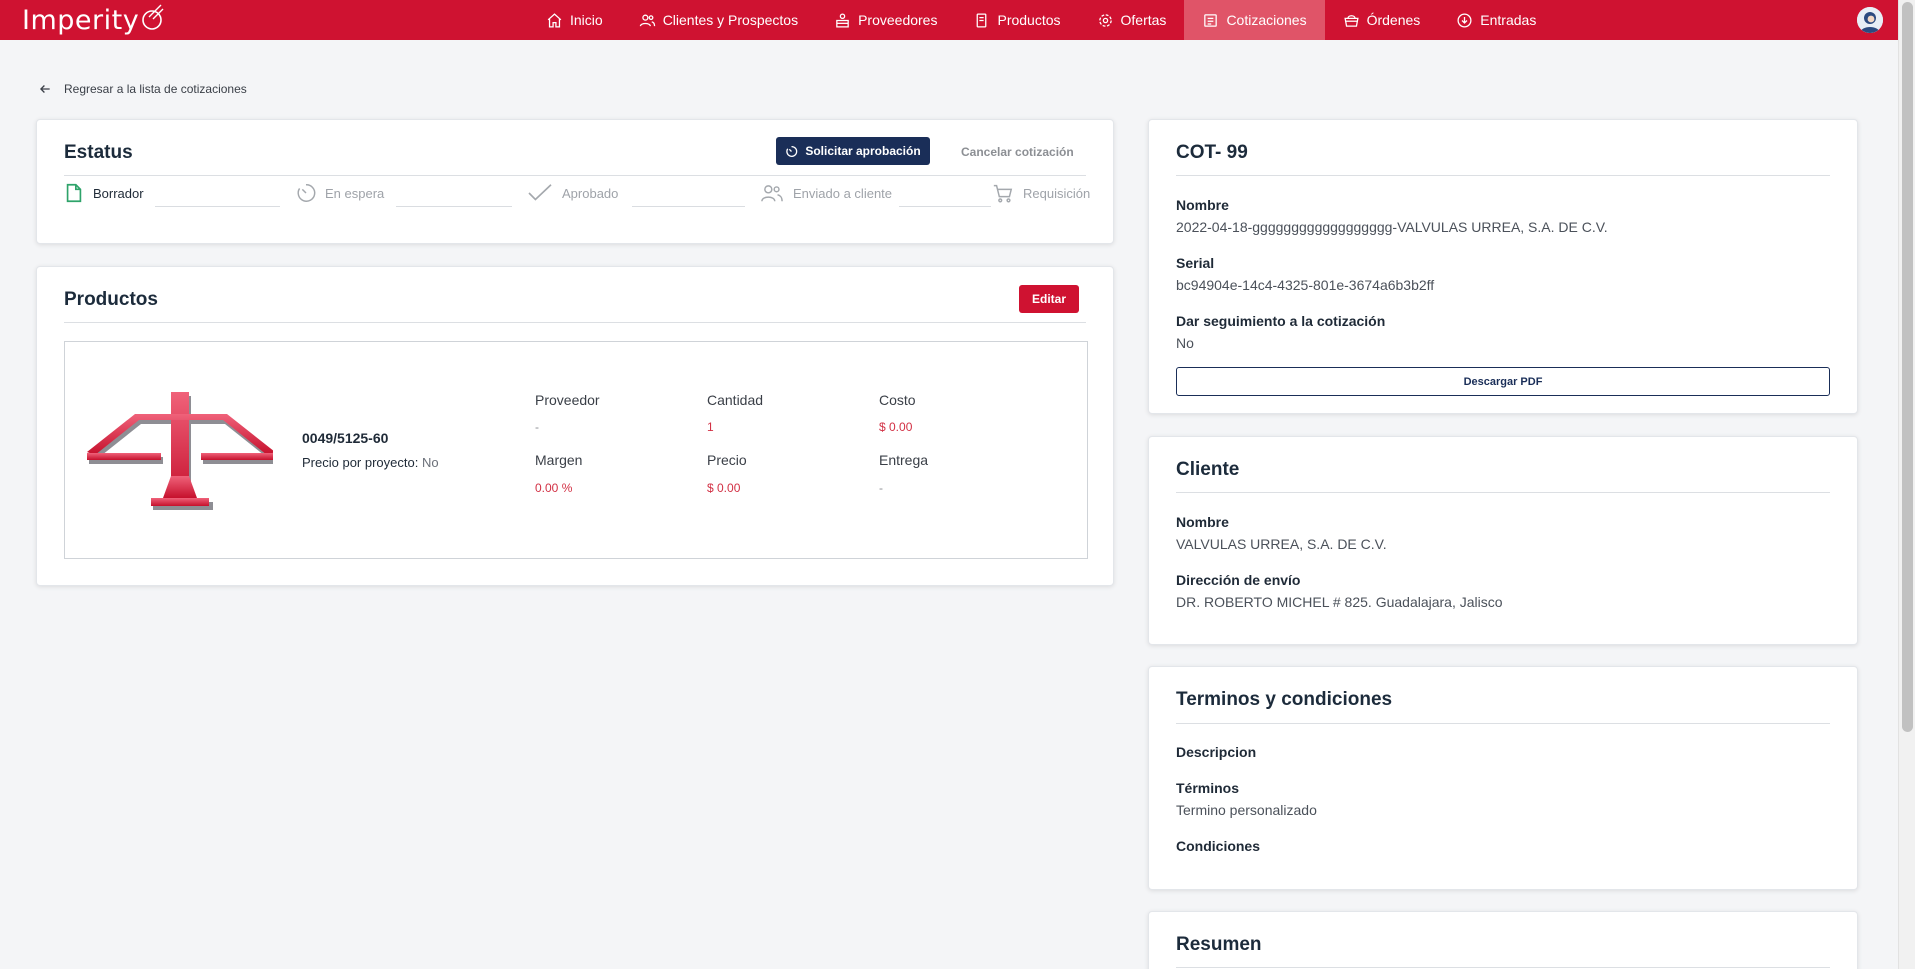 The height and width of the screenshot is (969, 1915). I want to click on client-title: Cliente, so click(1208, 469).